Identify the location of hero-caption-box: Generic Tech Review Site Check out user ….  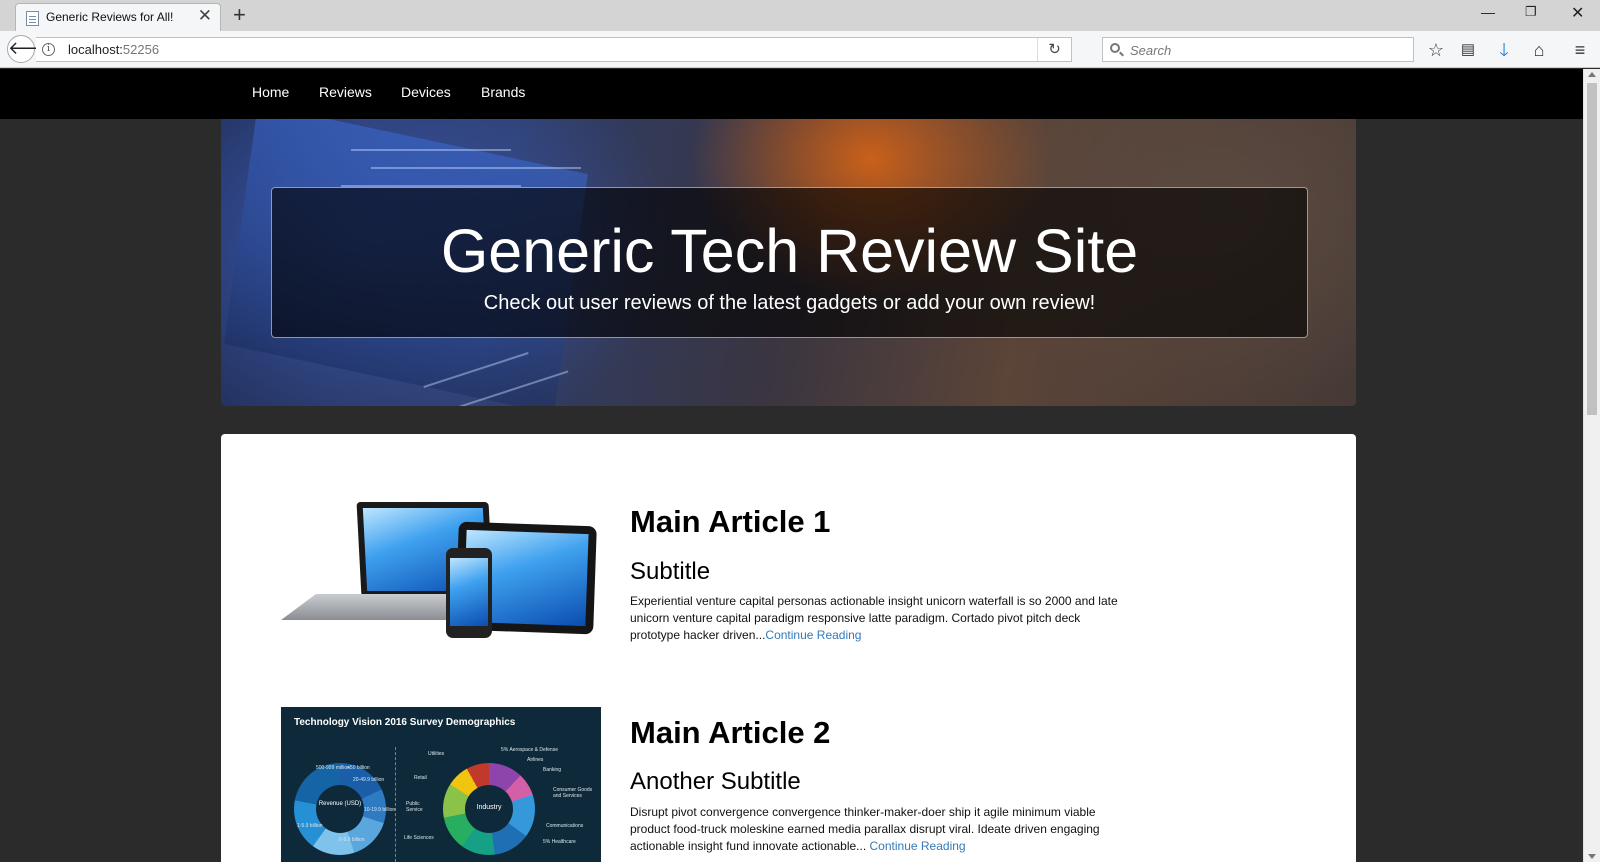
(789, 262).